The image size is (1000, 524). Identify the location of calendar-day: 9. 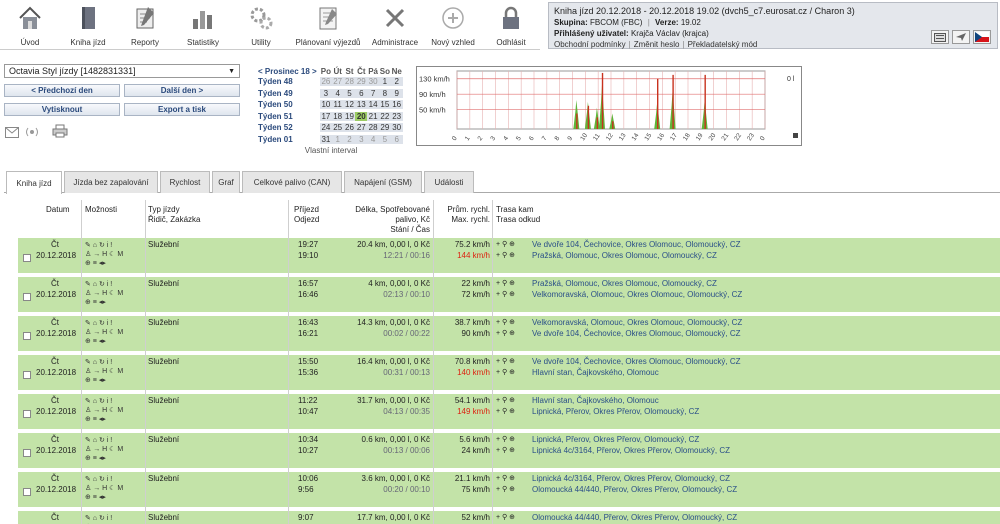
(396, 93).